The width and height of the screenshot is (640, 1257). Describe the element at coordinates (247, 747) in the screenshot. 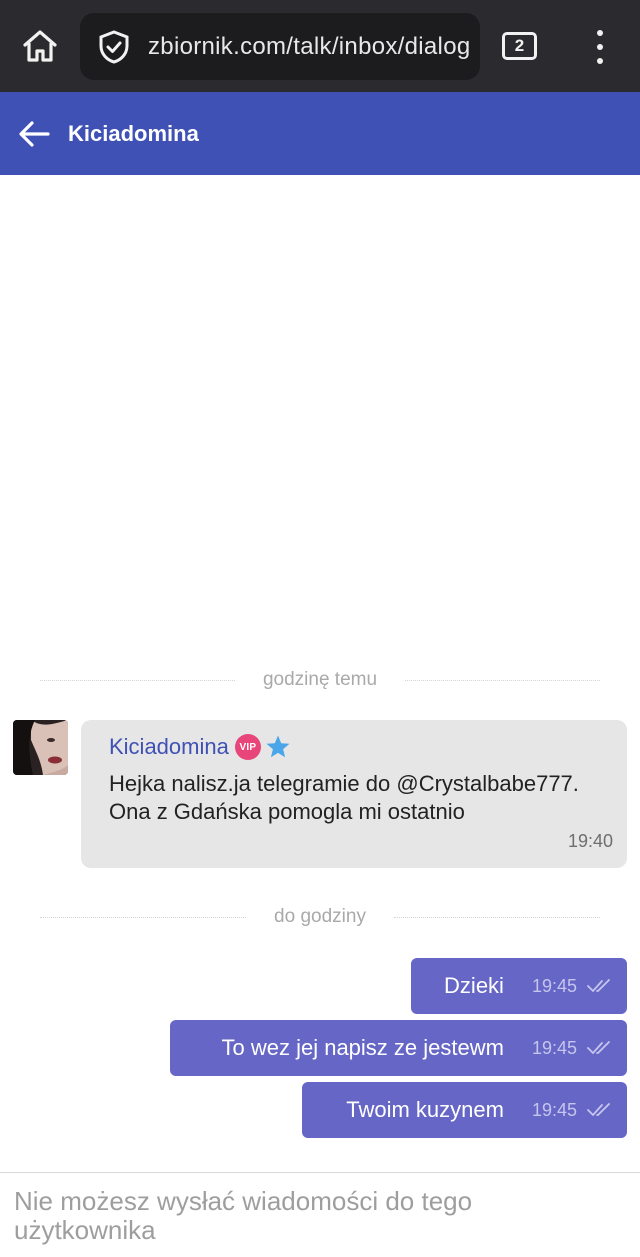

I see `vip-badge: VIP` at that location.